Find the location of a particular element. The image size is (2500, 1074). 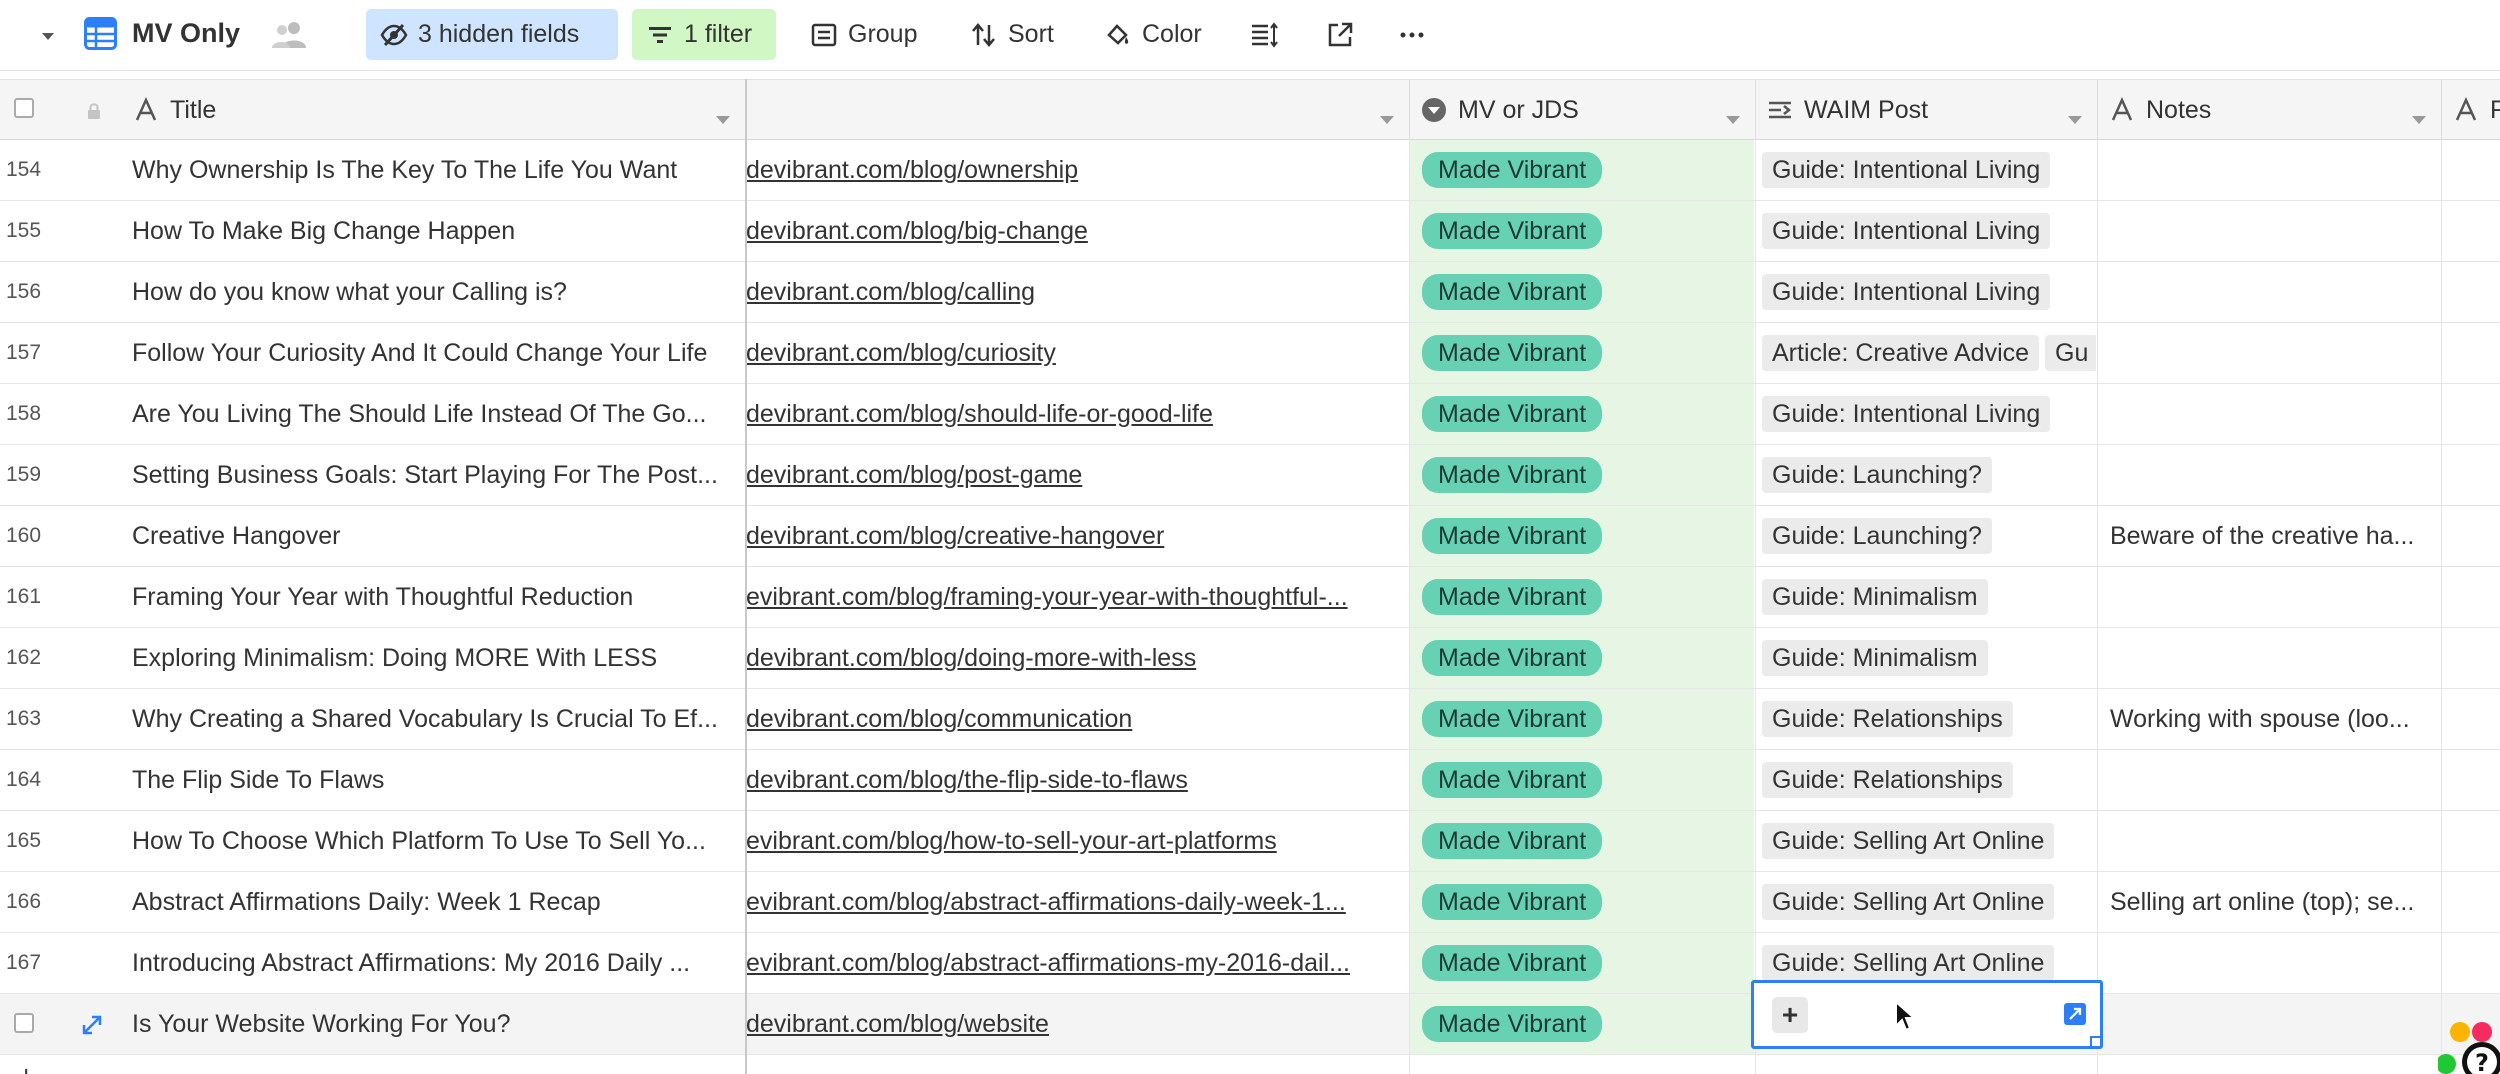

add-record-button: + is located at coordinates (26, 1067).